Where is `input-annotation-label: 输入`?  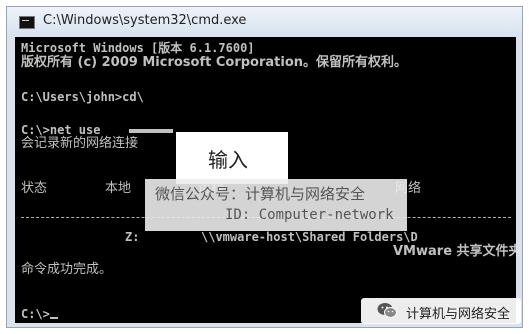
input-annotation-label: 输入 is located at coordinates (228, 160).